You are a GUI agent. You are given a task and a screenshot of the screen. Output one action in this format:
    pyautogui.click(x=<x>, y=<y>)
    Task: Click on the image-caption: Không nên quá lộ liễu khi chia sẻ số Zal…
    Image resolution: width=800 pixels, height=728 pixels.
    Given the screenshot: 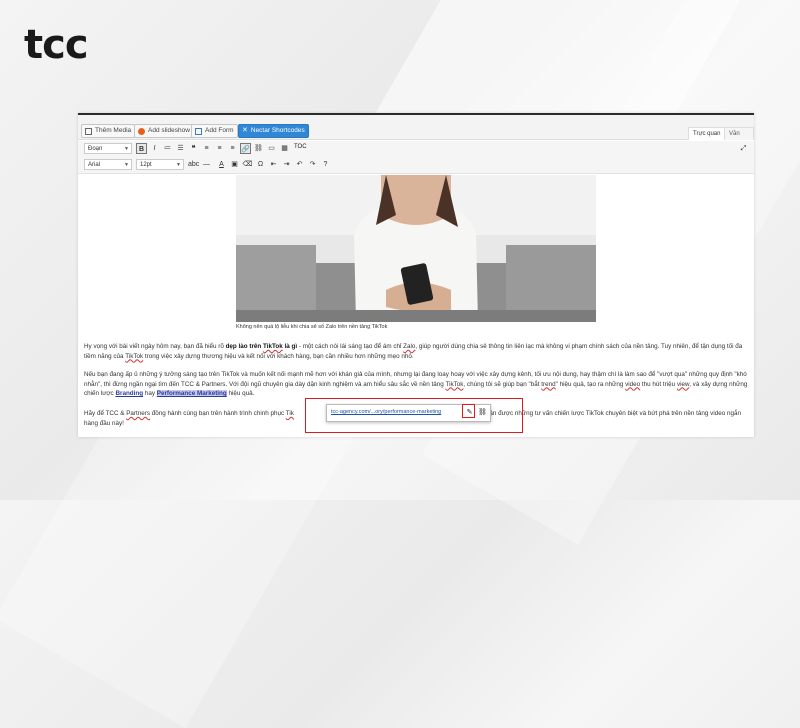 What is the action you would take?
    pyautogui.click(x=312, y=327)
    